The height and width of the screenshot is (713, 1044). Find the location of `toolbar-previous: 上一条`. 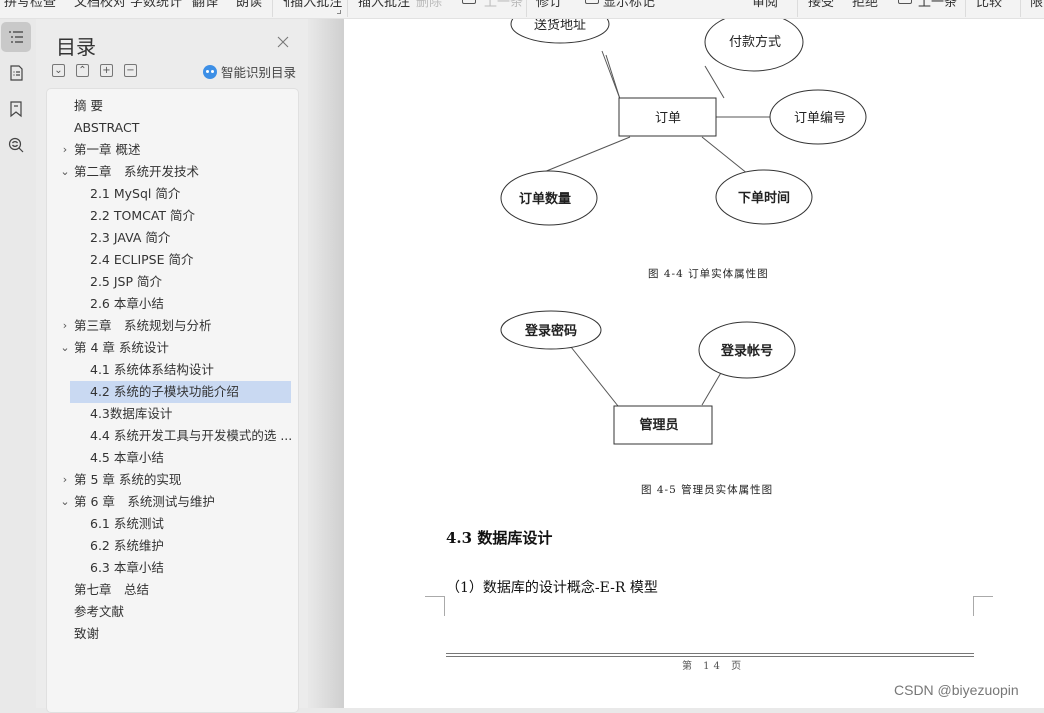

toolbar-previous: 上一条 is located at coordinates (503, 5).